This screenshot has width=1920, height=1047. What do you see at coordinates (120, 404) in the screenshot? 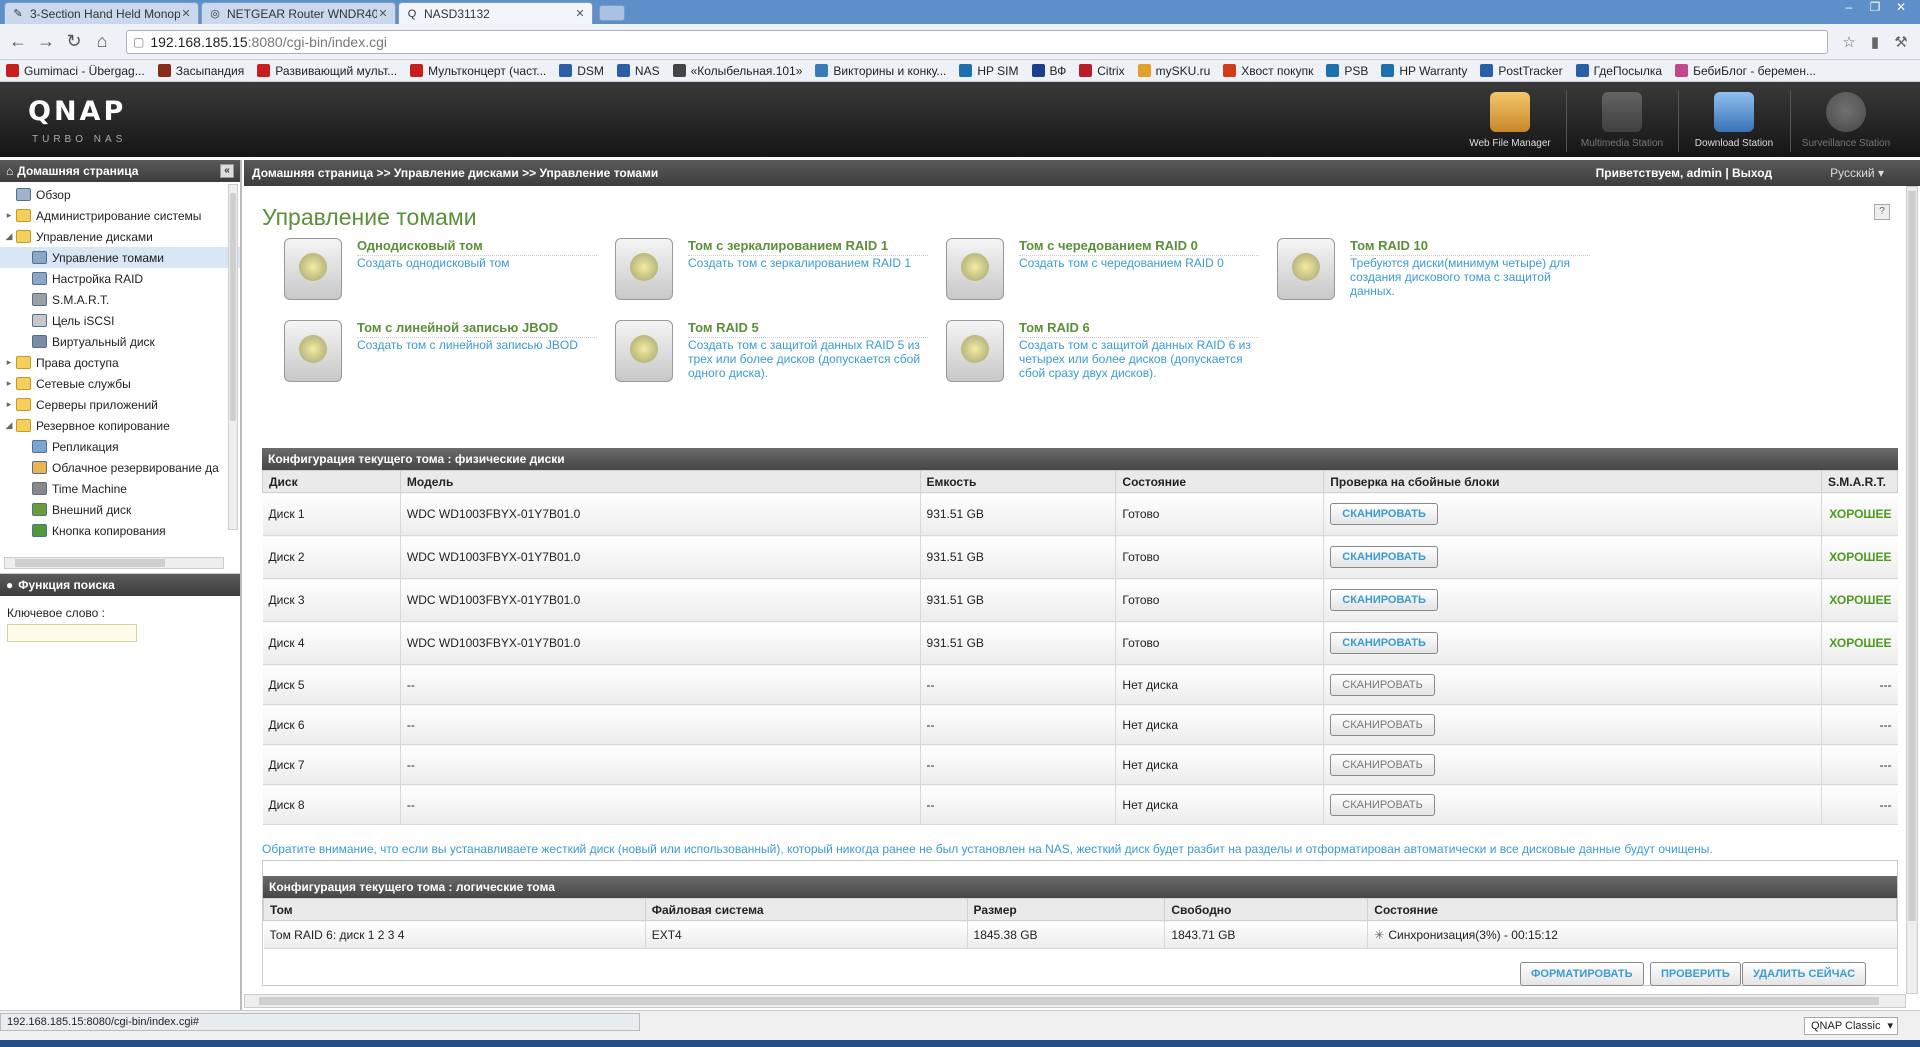
I see `sidebar-item: ▸ Серверы приложений` at bounding box center [120, 404].